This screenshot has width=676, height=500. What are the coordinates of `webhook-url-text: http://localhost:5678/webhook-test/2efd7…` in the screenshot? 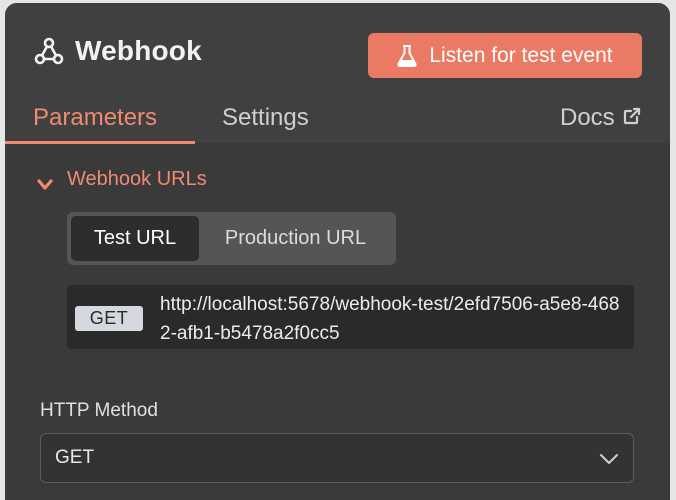 It's located at (395, 319).